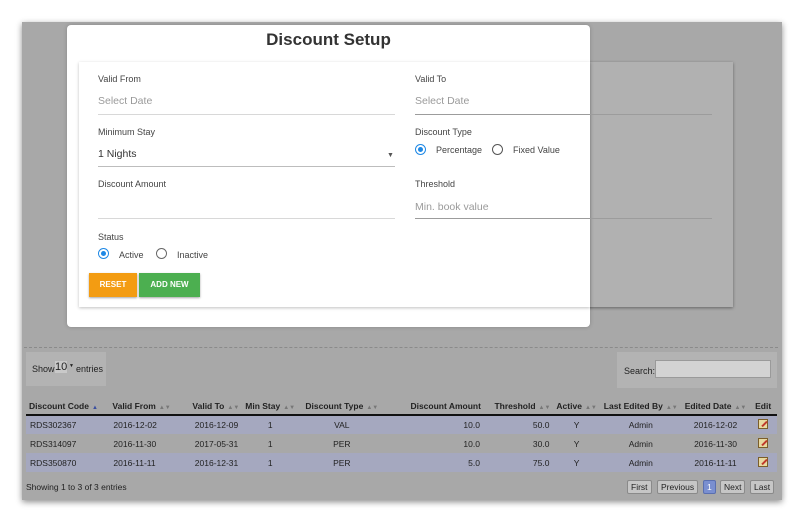  What do you see at coordinates (709, 487) in the screenshot?
I see `pager-page-1-button: 1` at bounding box center [709, 487].